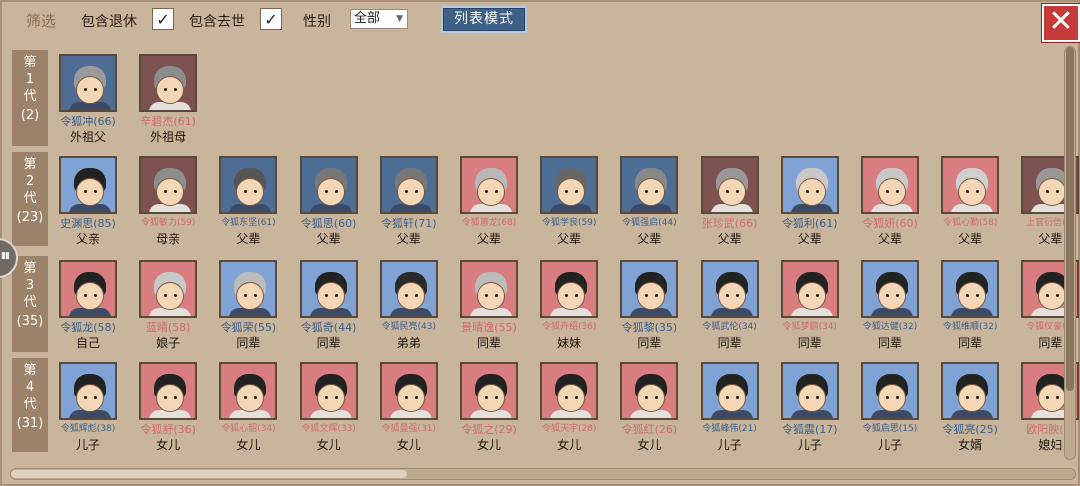  I want to click on member-relation: 女婿, so click(970, 445).